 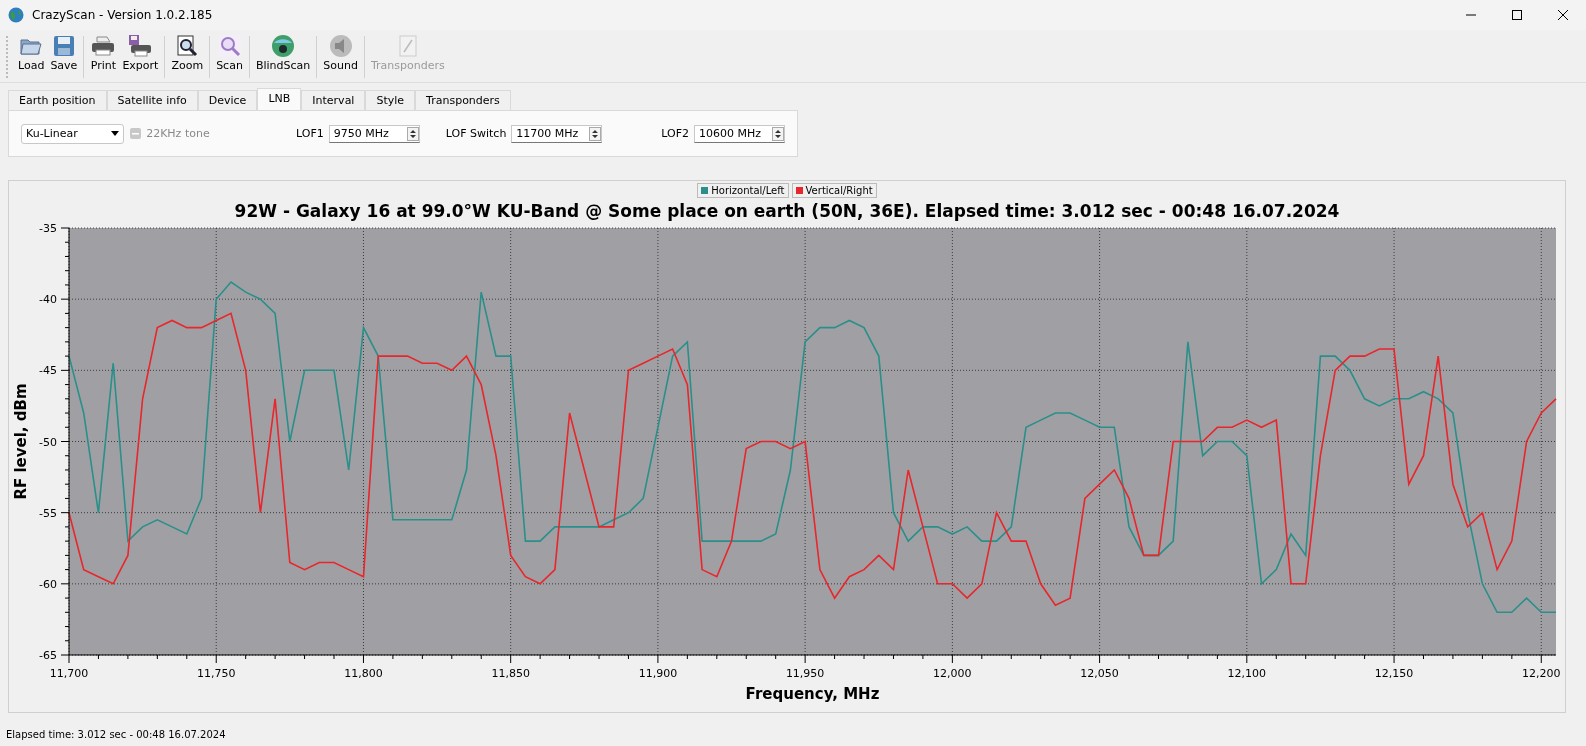 I want to click on printer-icon, so click(x=103, y=46).